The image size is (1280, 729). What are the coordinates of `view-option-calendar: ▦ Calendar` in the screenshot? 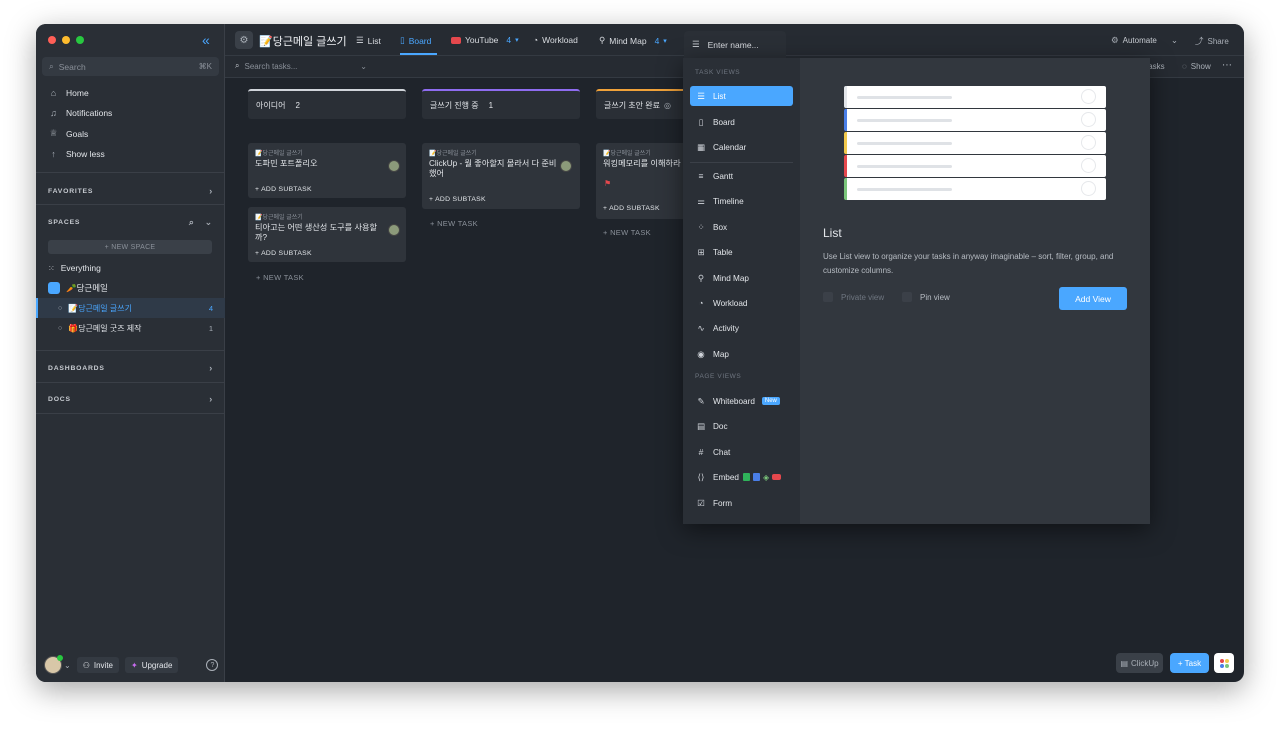 It's located at (741, 147).